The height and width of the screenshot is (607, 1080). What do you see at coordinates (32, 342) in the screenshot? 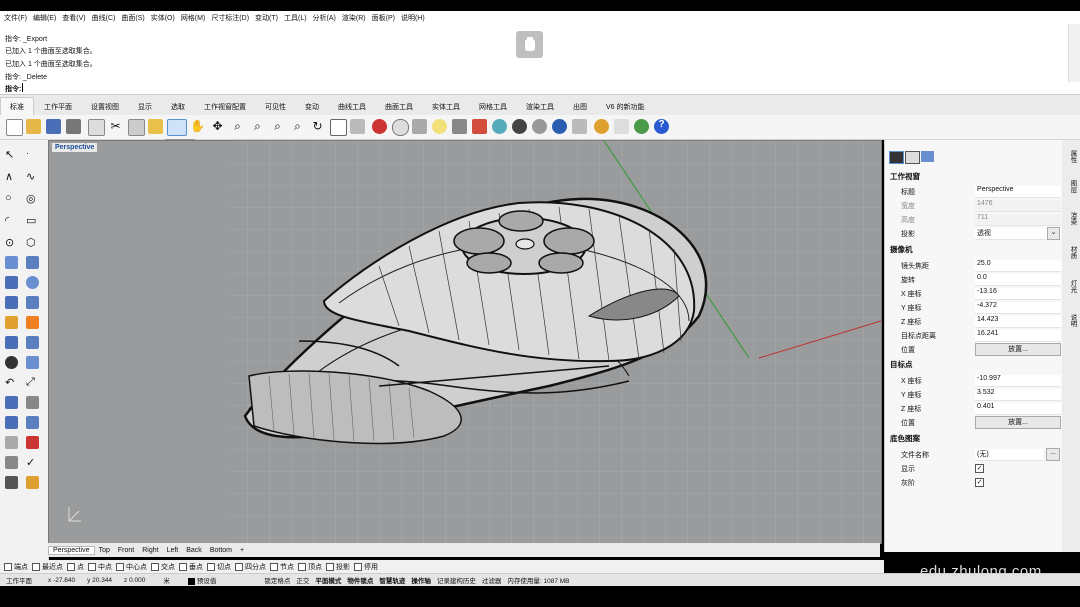
I see `trim-icon` at bounding box center [32, 342].